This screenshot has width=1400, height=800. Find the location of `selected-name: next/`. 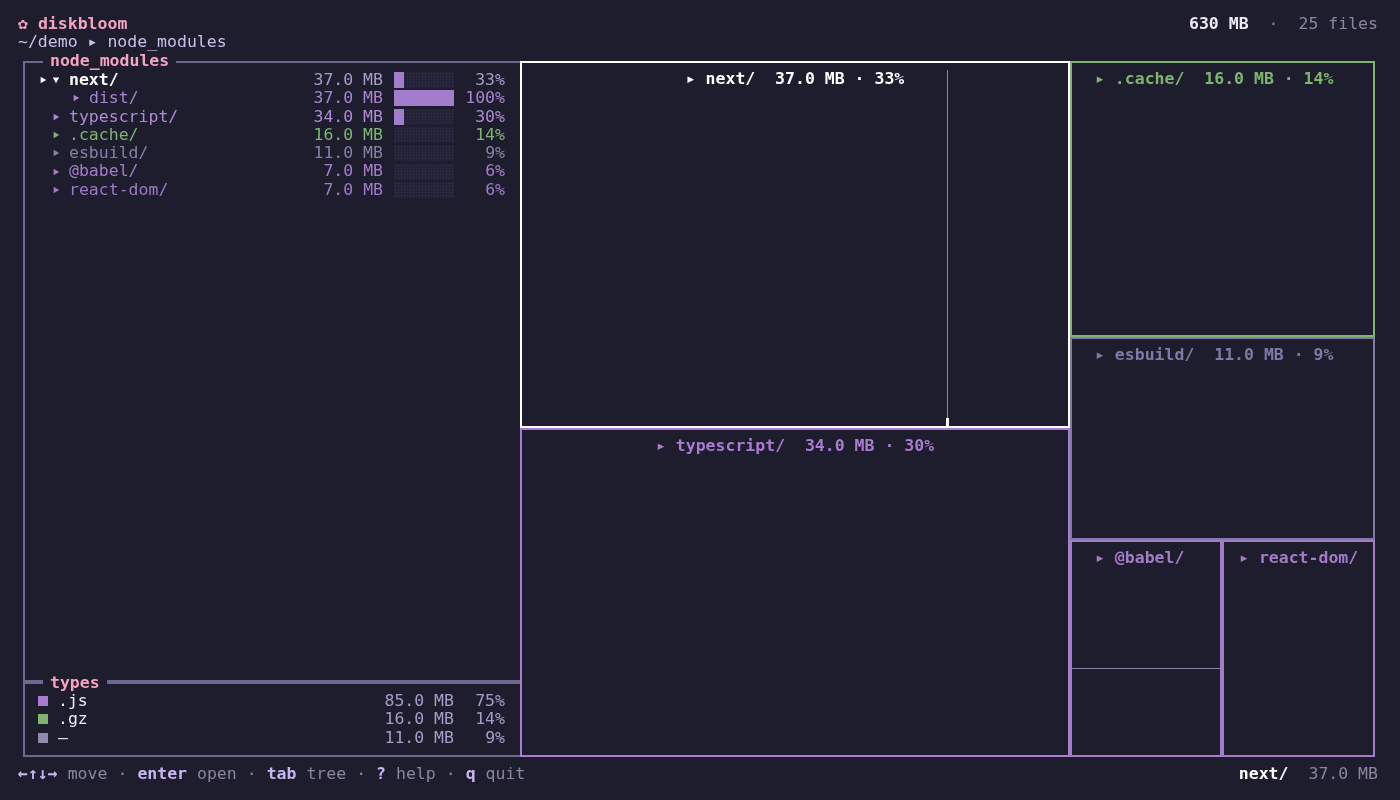

selected-name: next/ is located at coordinates (1263, 774).